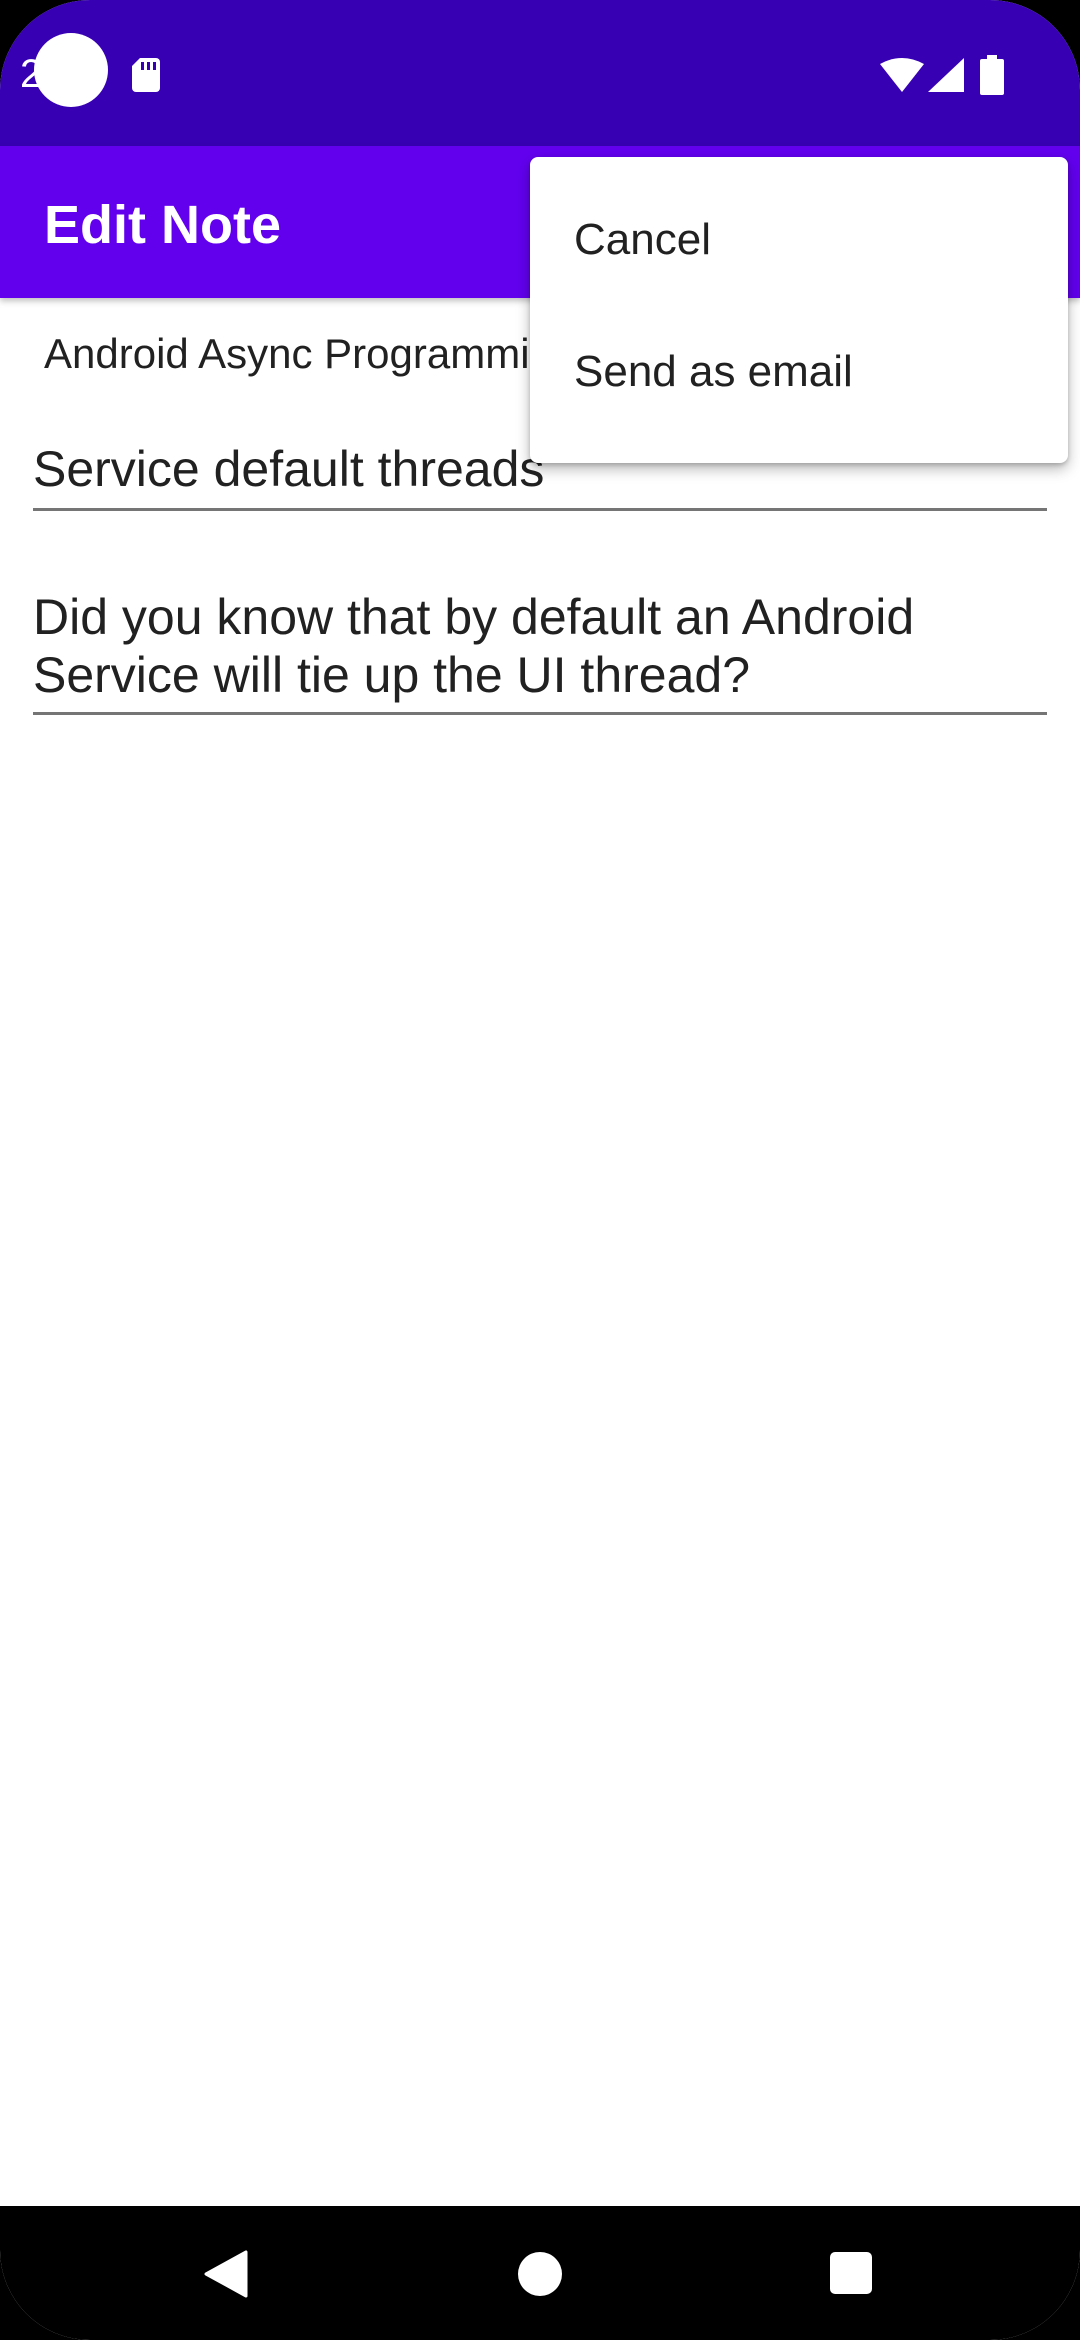 The height and width of the screenshot is (2340, 1080). What do you see at coordinates (642, 239) in the screenshot?
I see `menu-item-label: Cancel` at bounding box center [642, 239].